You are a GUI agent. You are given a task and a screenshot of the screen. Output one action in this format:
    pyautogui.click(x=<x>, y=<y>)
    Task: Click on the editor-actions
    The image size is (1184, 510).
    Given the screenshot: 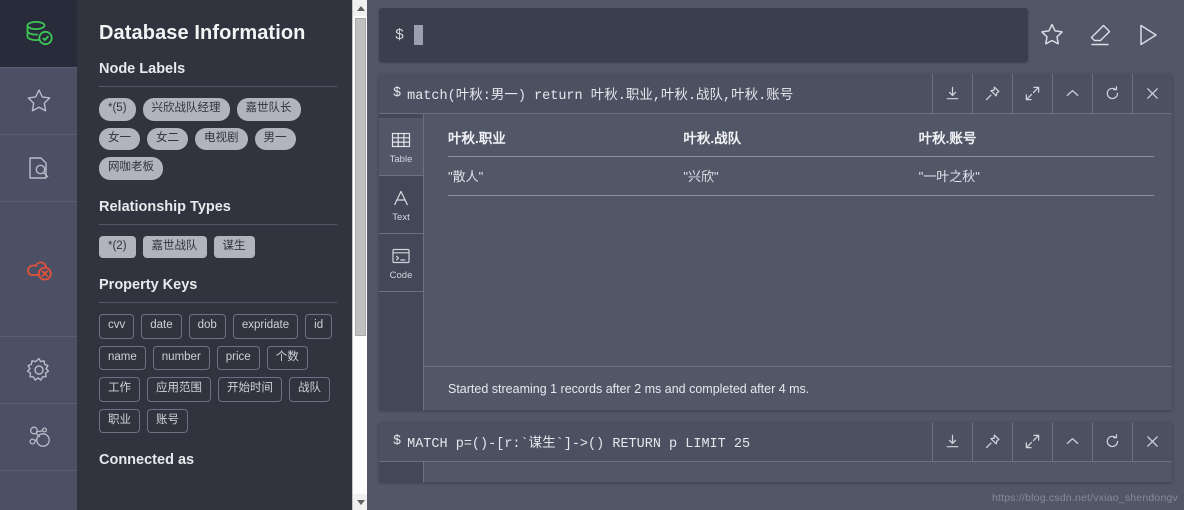 What is the action you would take?
    pyautogui.click(x=1100, y=35)
    